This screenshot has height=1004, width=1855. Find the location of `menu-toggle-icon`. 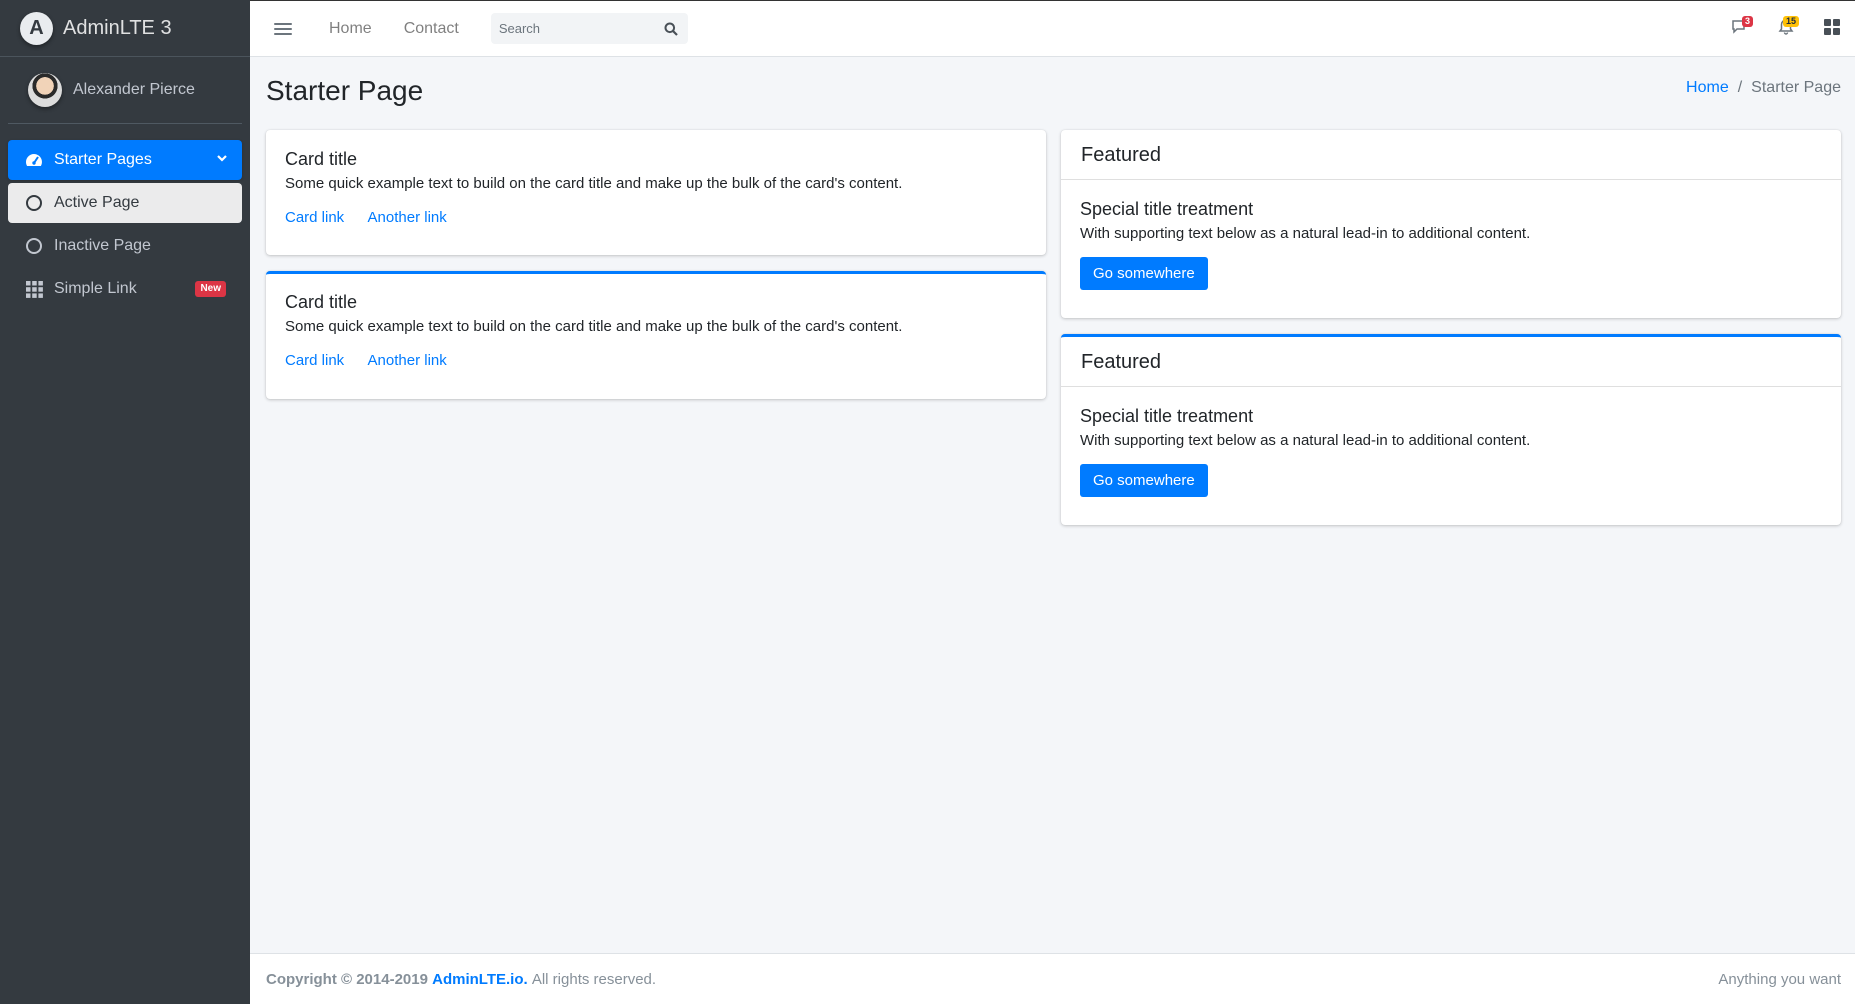

menu-toggle-icon is located at coordinates (283, 28).